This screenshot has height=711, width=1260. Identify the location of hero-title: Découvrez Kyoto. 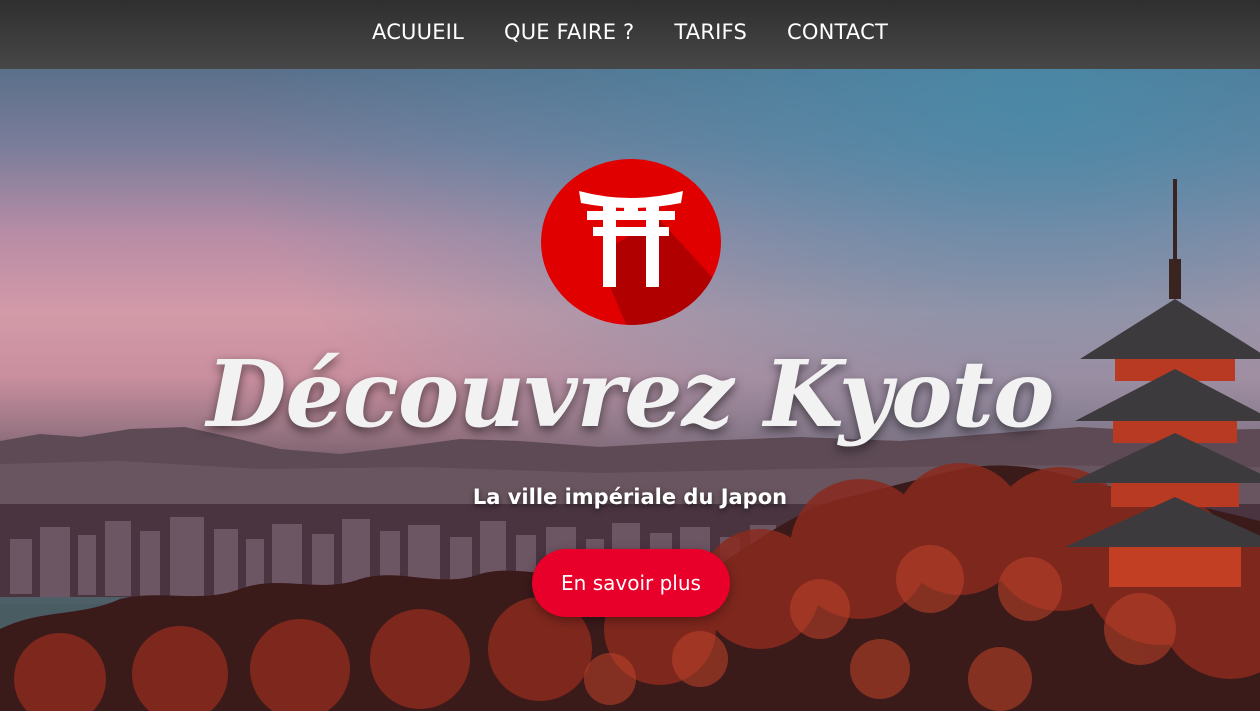
(630, 394).